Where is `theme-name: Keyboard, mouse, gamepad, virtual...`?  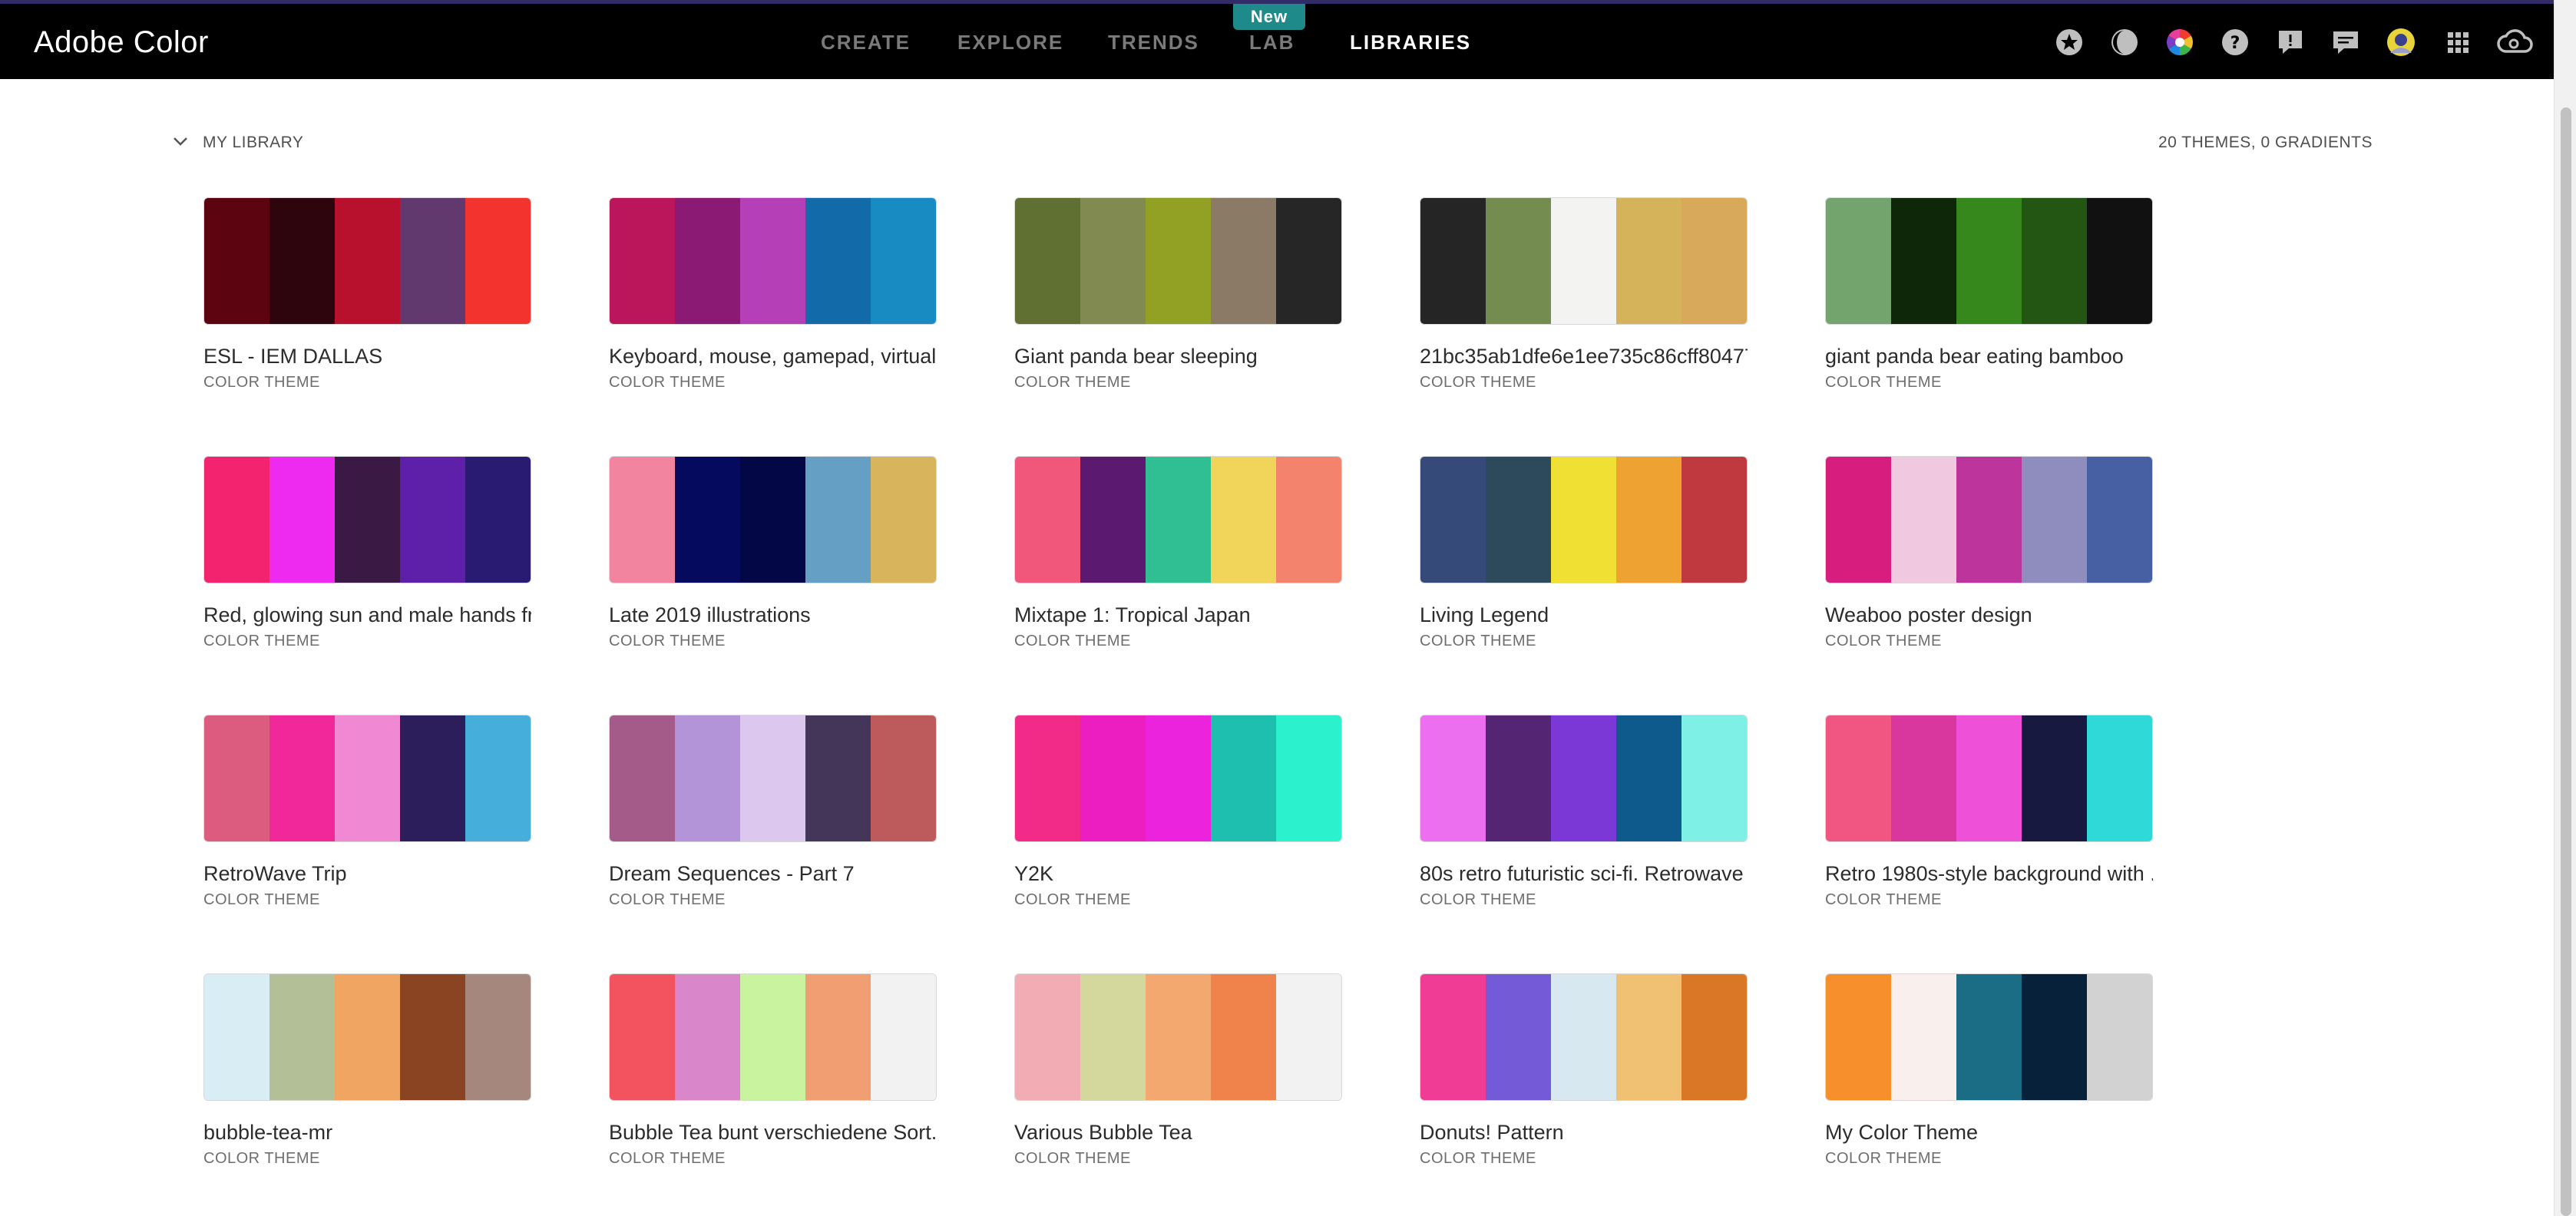 theme-name: Keyboard, mouse, gamepad, virtual... is located at coordinates (773, 356).